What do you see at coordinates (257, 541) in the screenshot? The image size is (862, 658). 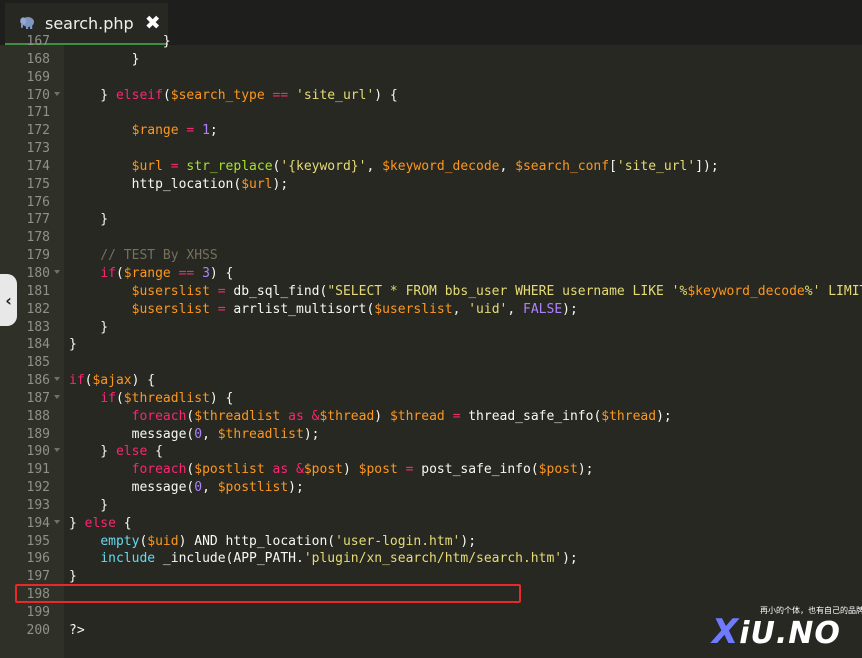 I see `code-token: ) AND http_location(` at bounding box center [257, 541].